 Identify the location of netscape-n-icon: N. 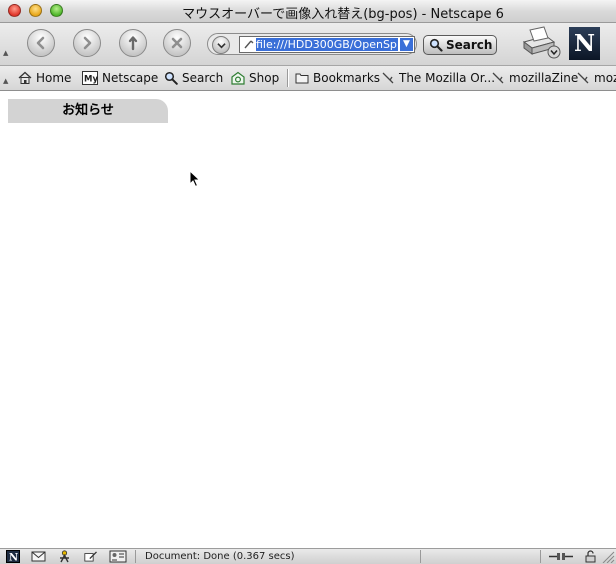
(13, 556).